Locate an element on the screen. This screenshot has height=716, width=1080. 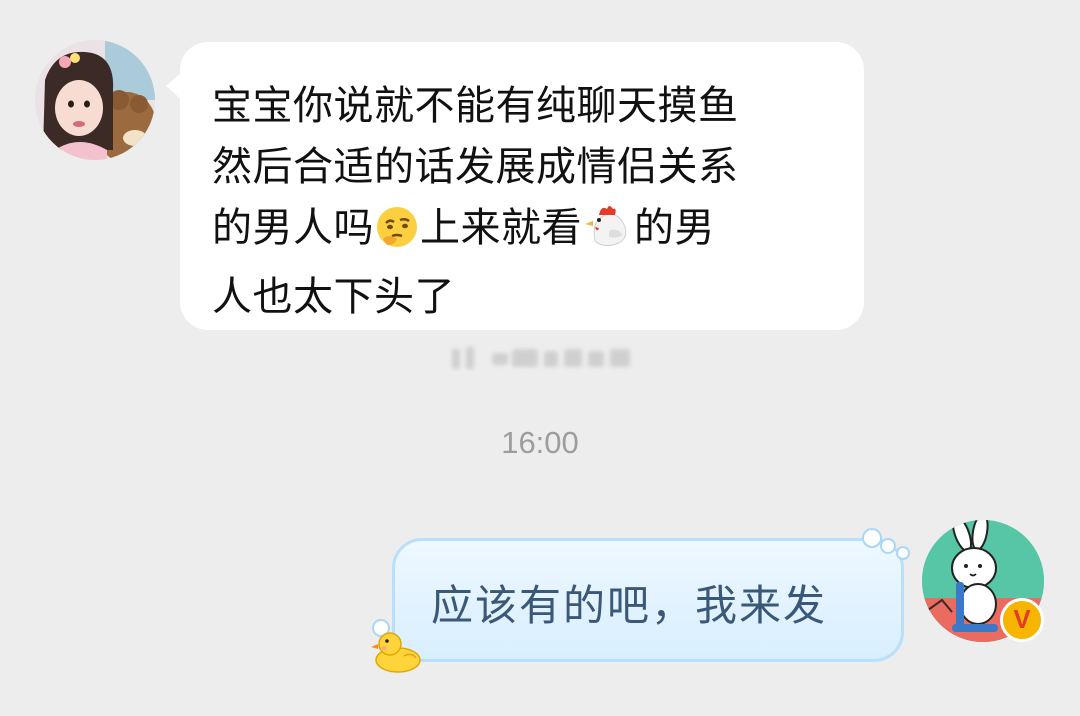
outgoing-message-bubble: 应该有的吧，我来发 is located at coordinates (648, 600).